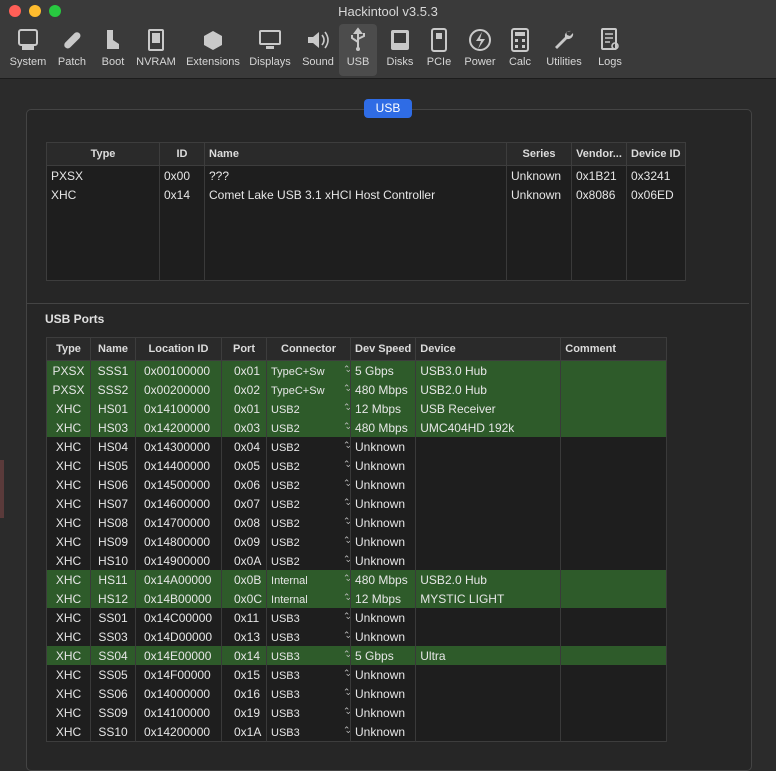 The width and height of the screenshot is (776, 771). Describe the element at coordinates (357, 541) in the screenshot. I see `usb-port-row: XHC HS09 0x14800000 0x09 USB2 ⌃⌄ Unknown` at that location.